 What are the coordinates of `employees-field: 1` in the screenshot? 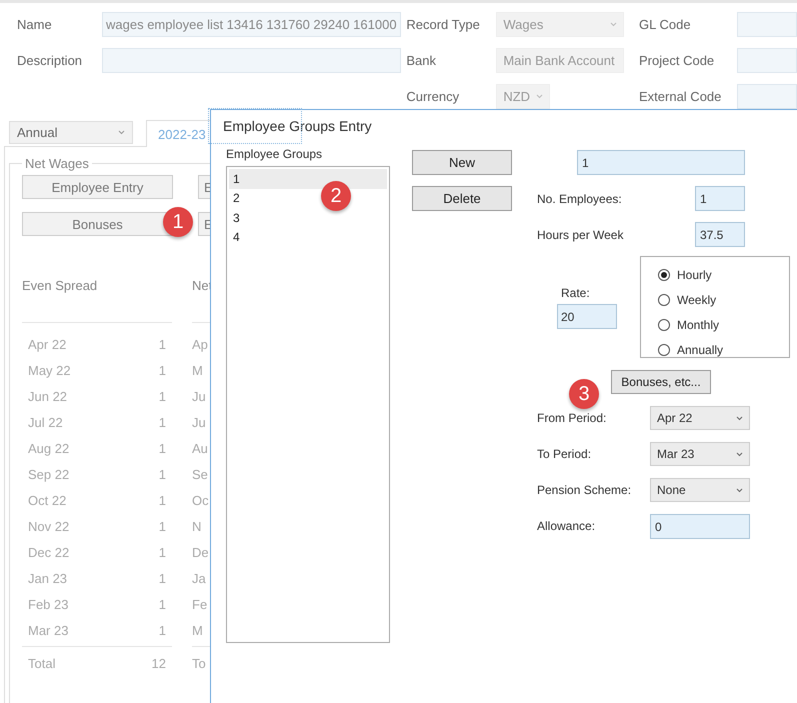 It's located at (720, 198).